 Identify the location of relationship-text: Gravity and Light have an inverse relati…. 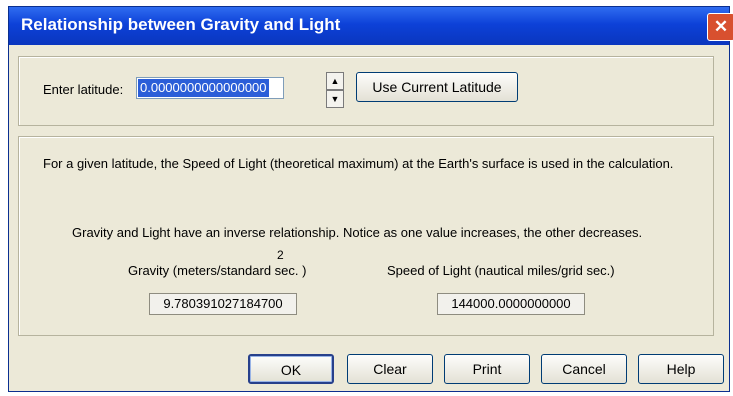
(357, 232).